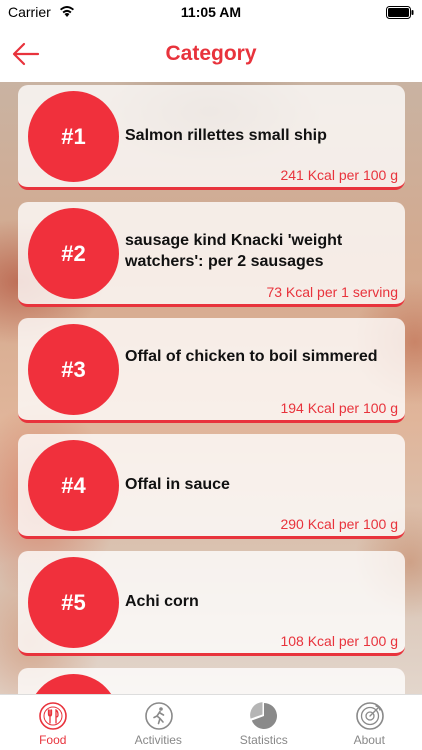 Image resolution: width=422 pixels, height=750 pixels. What do you see at coordinates (339, 524) in the screenshot?
I see `food-kcal: 290 Kcal per 100 g` at bounding box center [339, 524].